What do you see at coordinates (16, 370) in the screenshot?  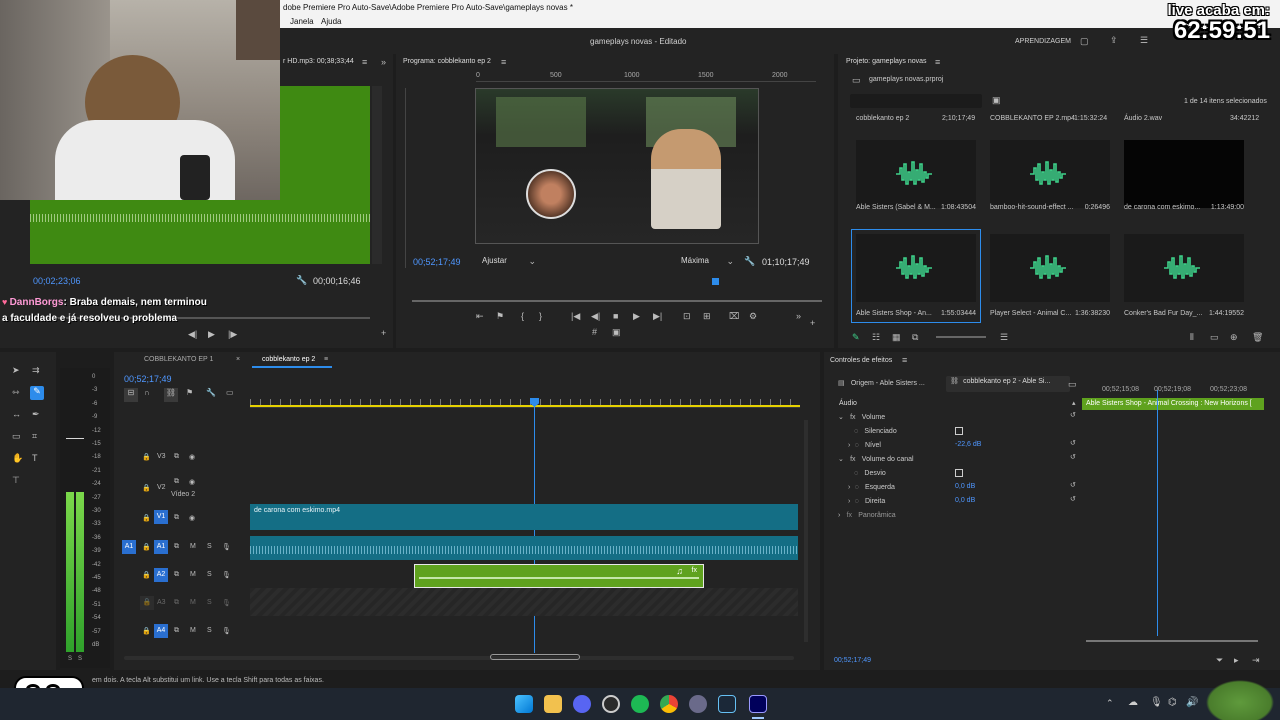 I see `selection-tool-icon: ➤` at bounding box center [16, 370].